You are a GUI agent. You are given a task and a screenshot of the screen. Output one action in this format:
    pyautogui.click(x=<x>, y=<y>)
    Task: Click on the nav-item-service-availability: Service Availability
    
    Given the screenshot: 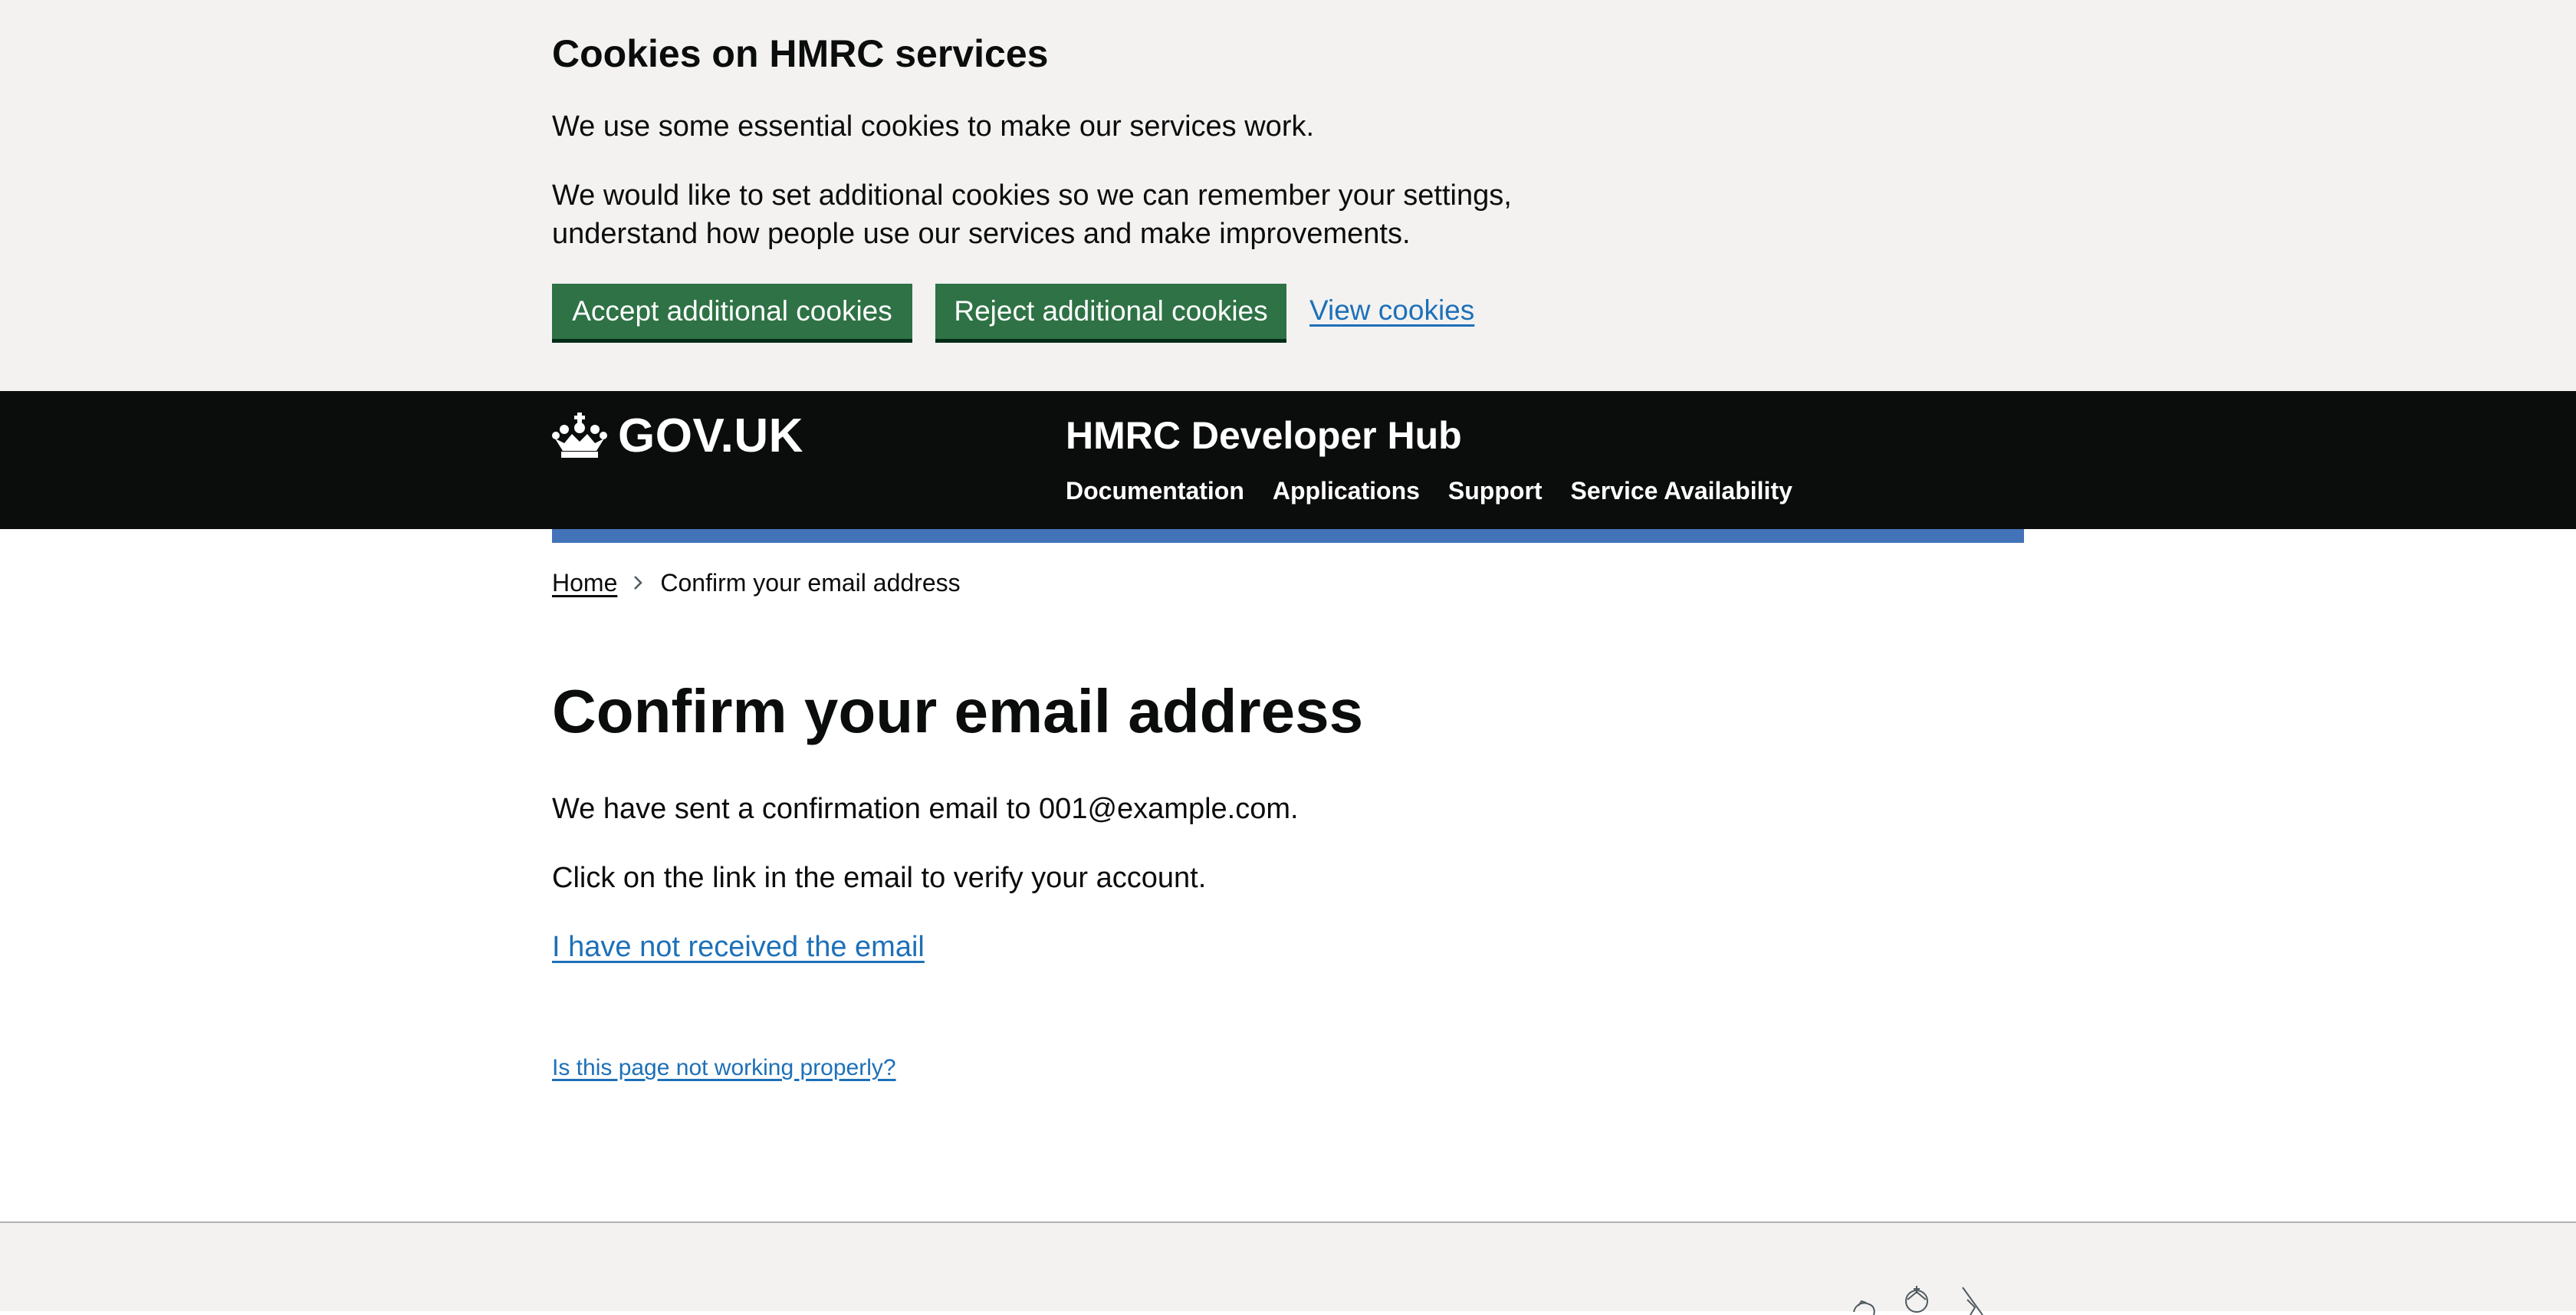 What is the action you would take?
    pyautogui.click(x=1682, y=491)
    